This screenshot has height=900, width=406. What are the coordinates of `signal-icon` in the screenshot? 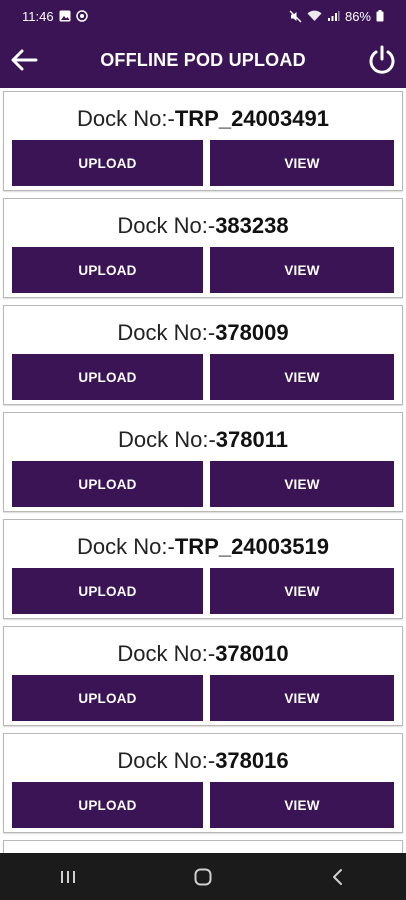 It's located at (333, 16).